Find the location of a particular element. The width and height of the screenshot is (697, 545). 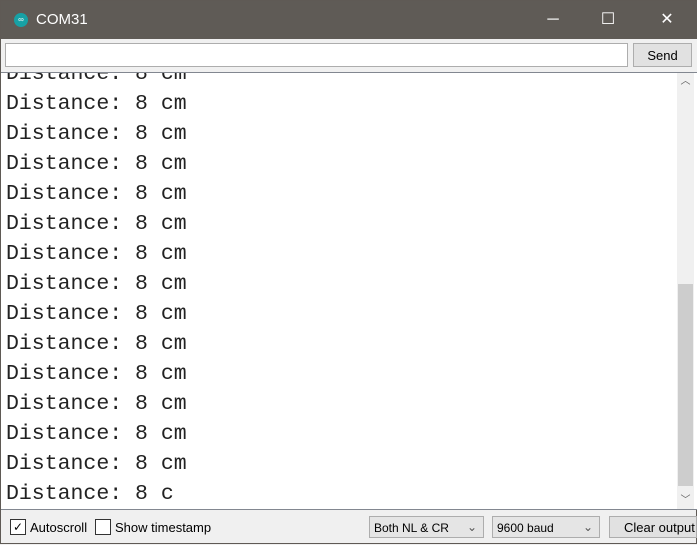

scroll-up-icon: ︿ is located at coordinates (685, 81).